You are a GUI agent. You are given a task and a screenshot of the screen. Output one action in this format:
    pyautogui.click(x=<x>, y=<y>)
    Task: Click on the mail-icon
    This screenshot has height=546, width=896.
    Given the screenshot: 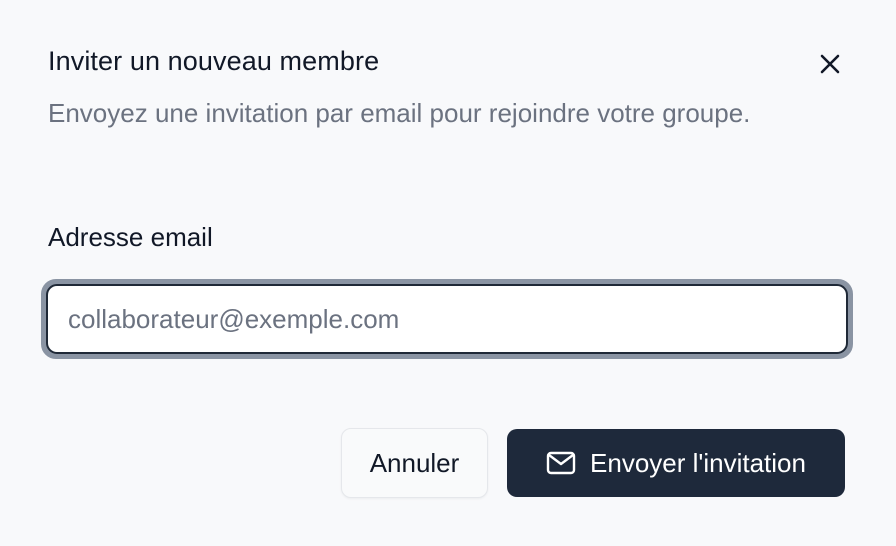 What is the action you would take?
    pyautogui.click(x=561, y=463)
    